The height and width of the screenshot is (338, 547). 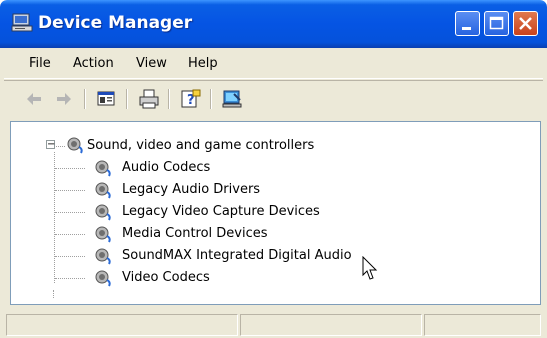 What do you see at coordinates (233, 99) in the screenshot?
I see `scan-hardware-icon` at bounding box center [233, 99].